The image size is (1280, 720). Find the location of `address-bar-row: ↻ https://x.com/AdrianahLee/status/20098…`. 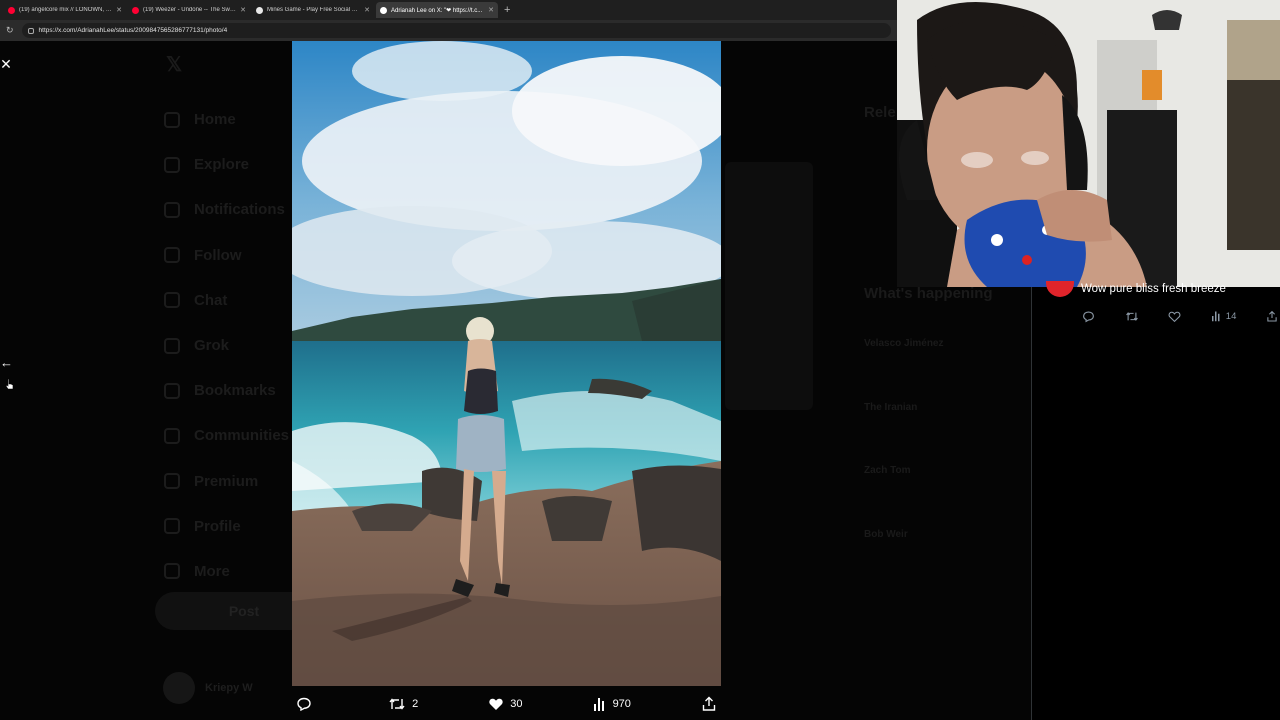

address-bar-row: ↻ https://x.com/AdrianahLee/status/20098… is located at coordinates (448, 30).